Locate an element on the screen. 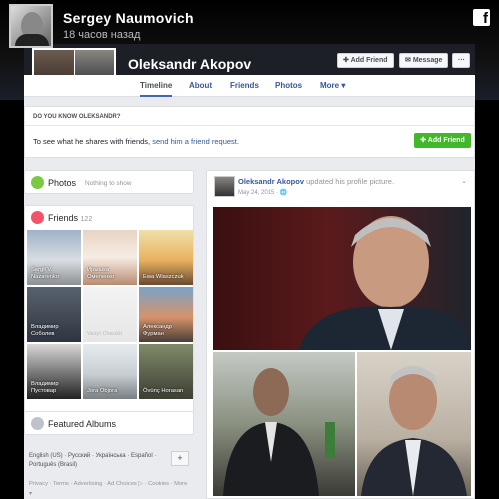 The width and height of the screenshot is (499, 499). poster-name: Sergey Naumovich is located at coordinates (128, 18).